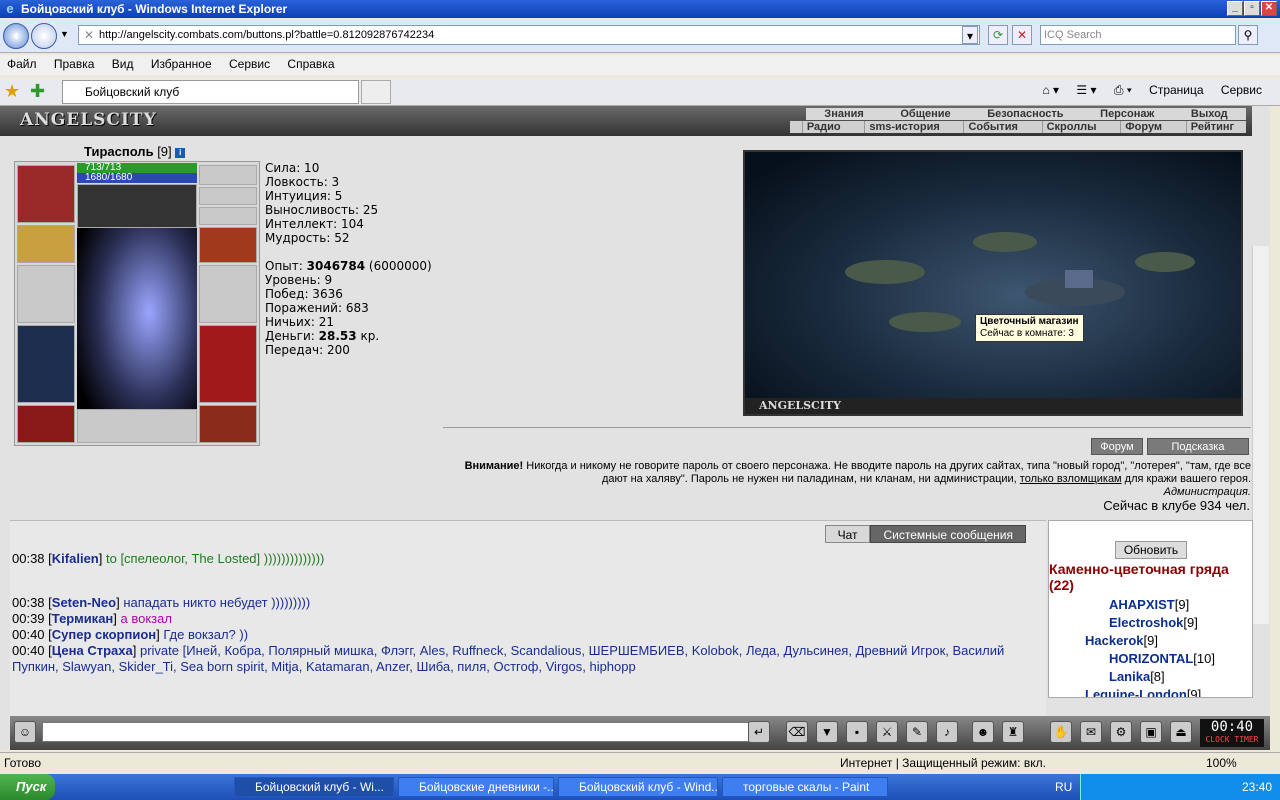 The height and width of the screenshot is (800, 1280). What do you see at coordinates (228, 245) in the screenshot?
I see `gloves-slot` at bounding box center [228, 245].